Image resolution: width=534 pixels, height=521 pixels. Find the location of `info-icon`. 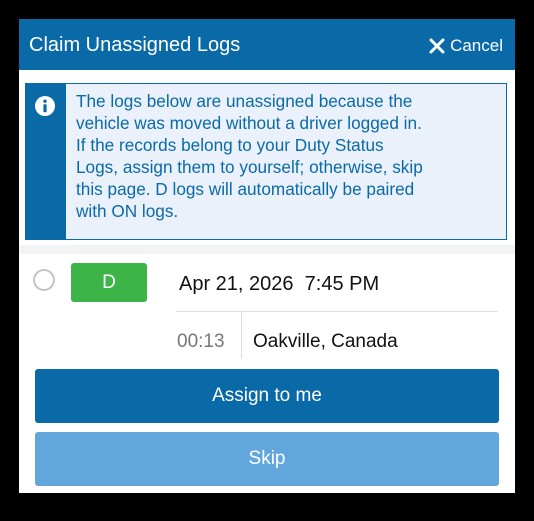

info-icon is located at coordinates (45, 106).